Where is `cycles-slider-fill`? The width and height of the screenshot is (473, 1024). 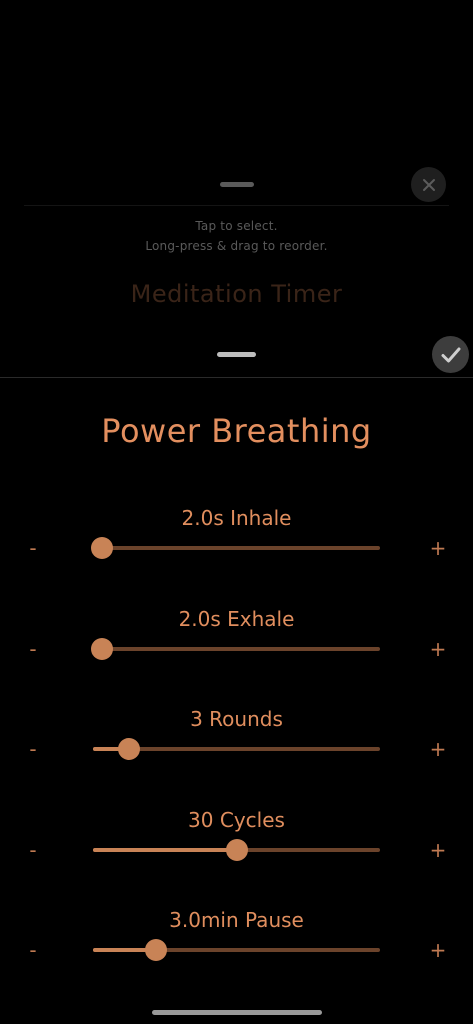
cycles-slider-fill is located at coordinates (165, 850).